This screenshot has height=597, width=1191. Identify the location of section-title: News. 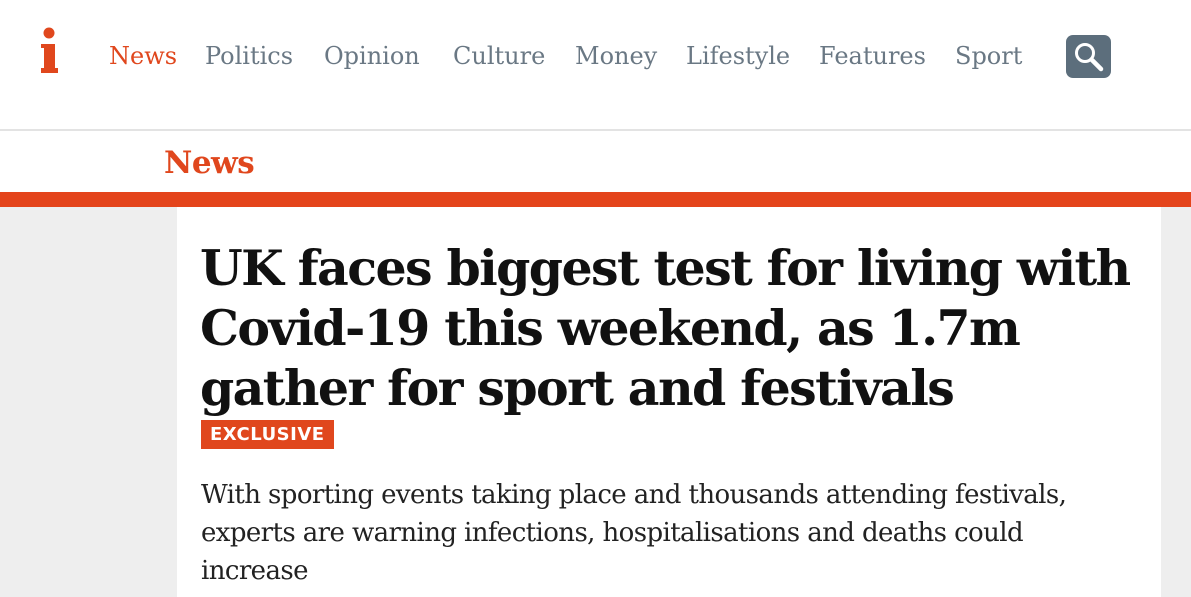
(209, 163).